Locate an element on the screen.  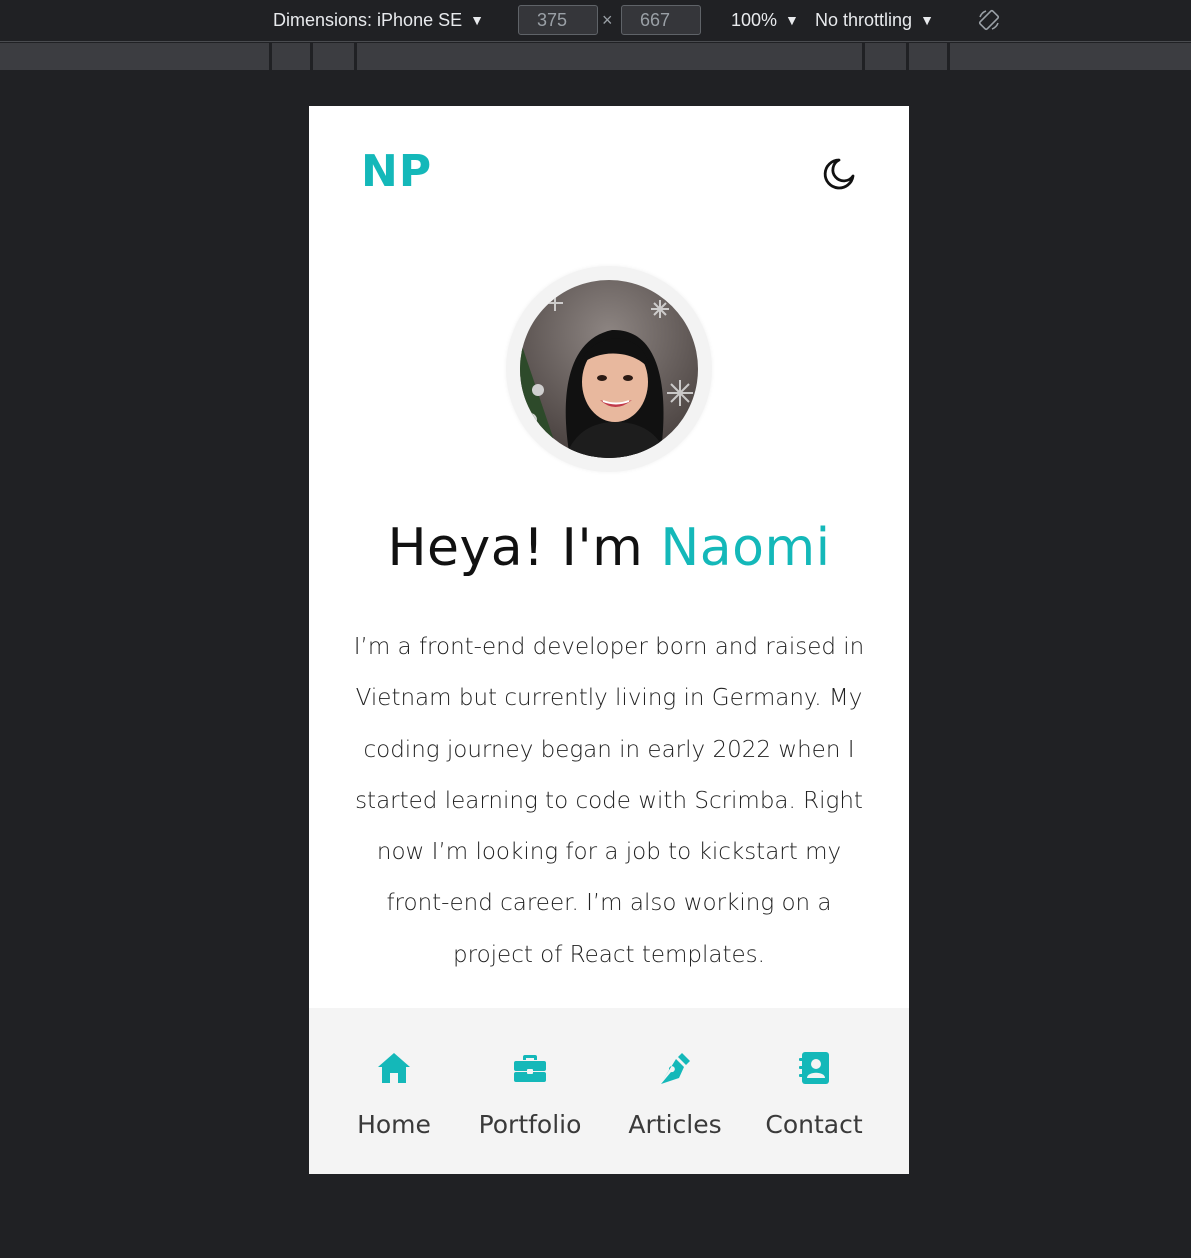
device-dimensions-dropdown: Dimensions: iPhone SE ▼ is located at coordinates (378, 20).